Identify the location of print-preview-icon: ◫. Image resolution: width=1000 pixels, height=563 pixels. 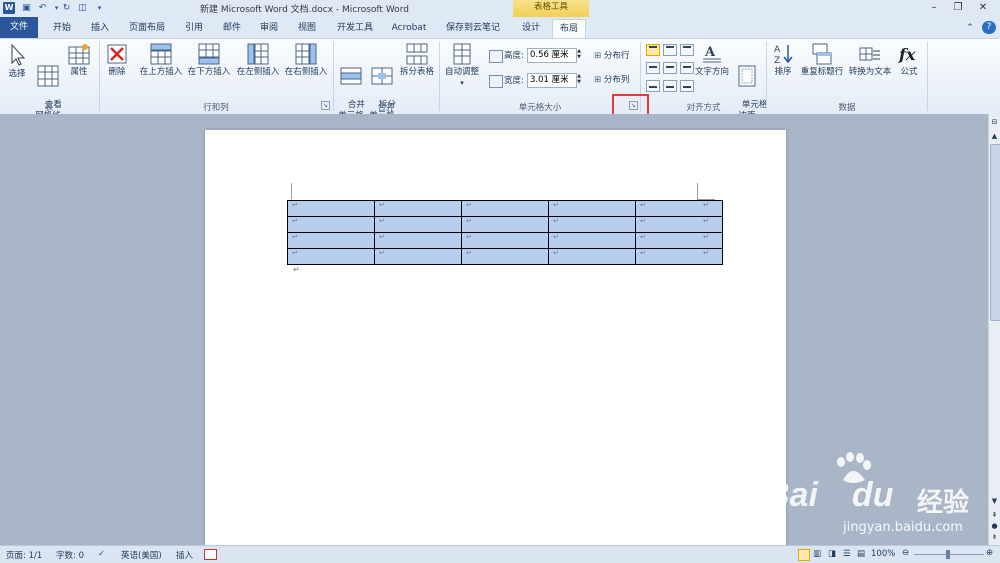
(82, 8).